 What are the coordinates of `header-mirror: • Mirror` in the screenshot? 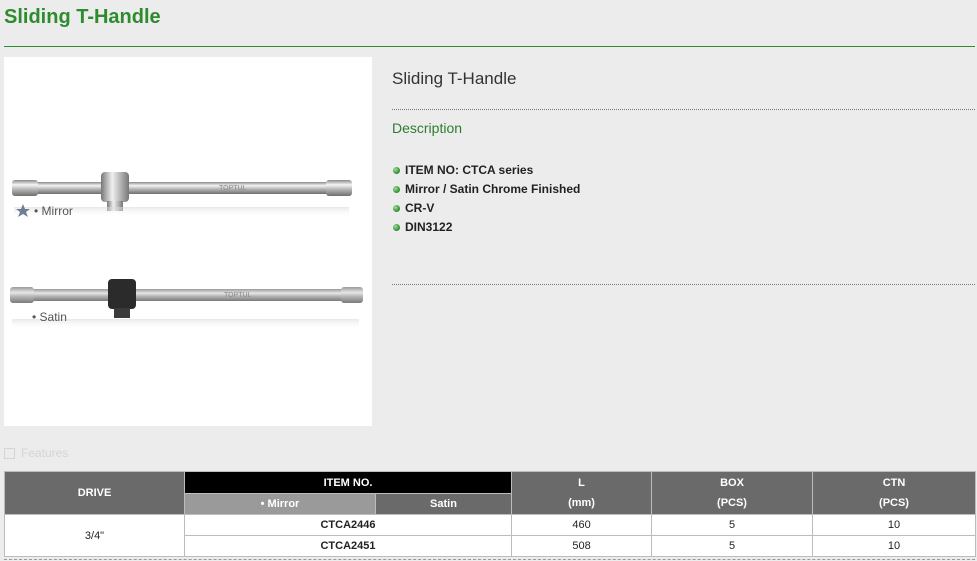 It's located at (280, 504).